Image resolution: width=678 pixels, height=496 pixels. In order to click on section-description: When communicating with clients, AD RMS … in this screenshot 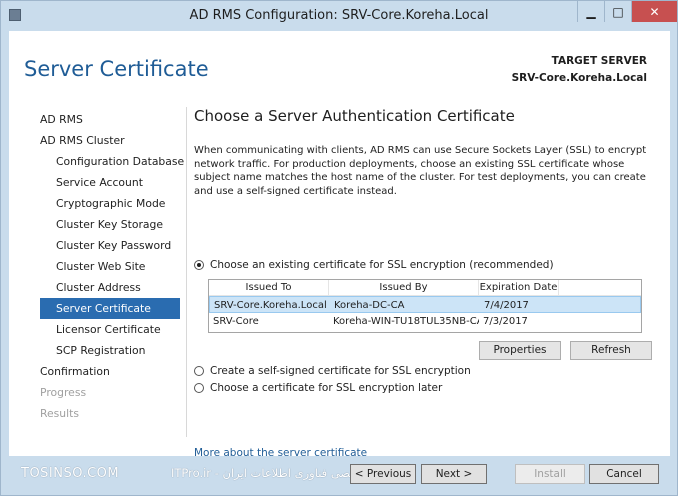, I will do `click(420, 171)`.